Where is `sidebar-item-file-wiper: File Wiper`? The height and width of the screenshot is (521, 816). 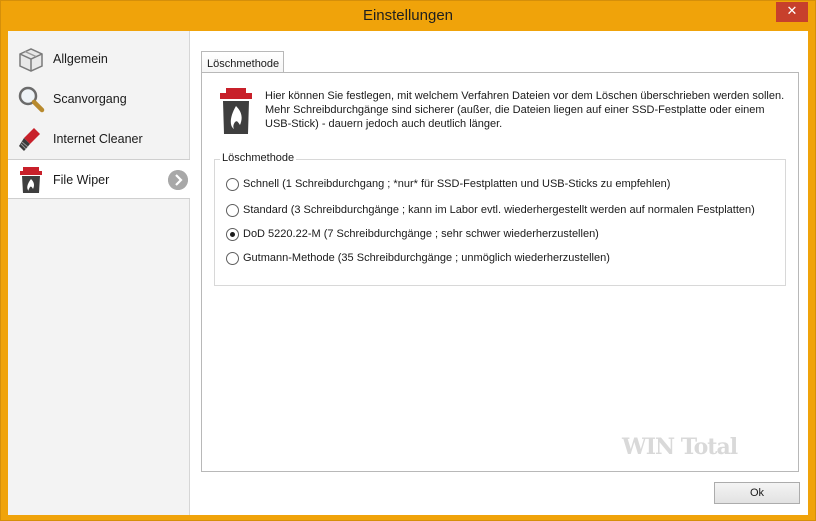 sidebar-item-file-wiper: File Wiper is located at coordinates (99, 179).